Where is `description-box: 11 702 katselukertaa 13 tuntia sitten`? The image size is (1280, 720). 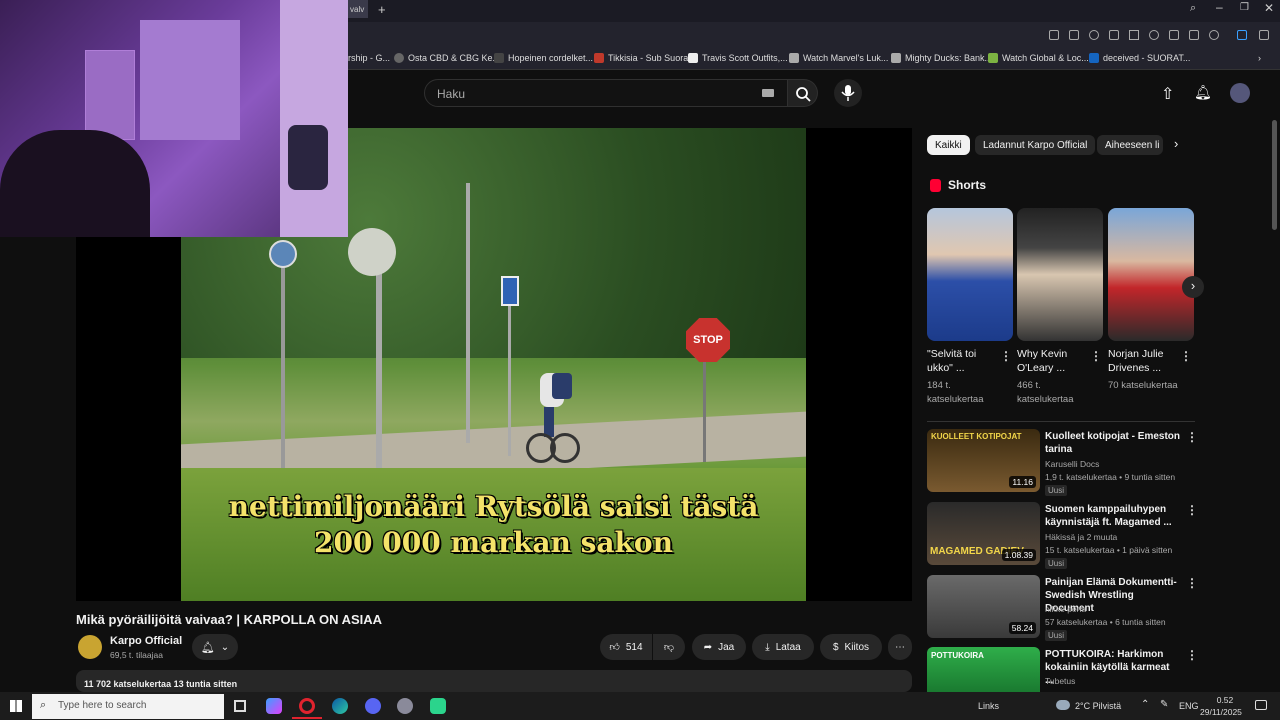
description-box: 11 702 katselukertaa 13 tuntia sitten is located at coordinates (494, 681).